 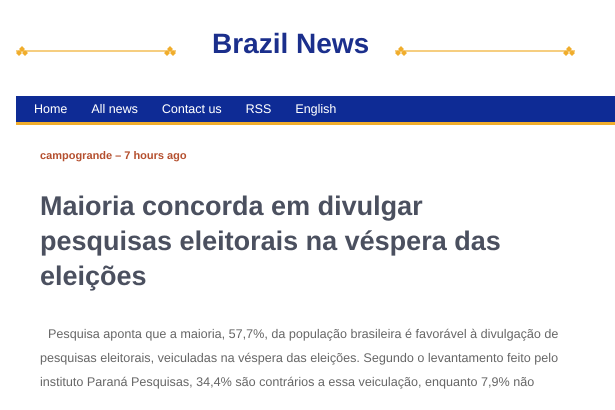 I want to click on nav-link: English, so click(x=315, y=109).